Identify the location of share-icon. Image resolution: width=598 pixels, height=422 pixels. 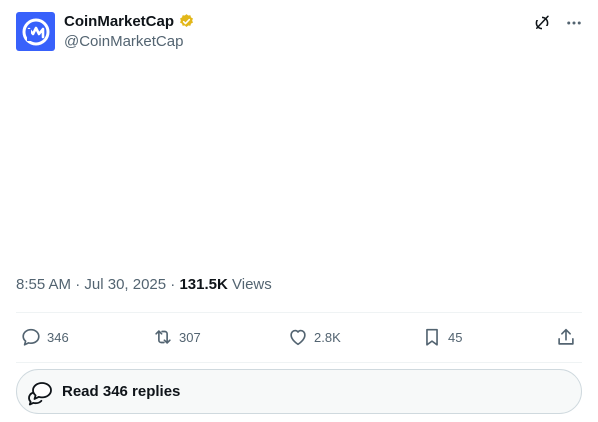
(566, 336).